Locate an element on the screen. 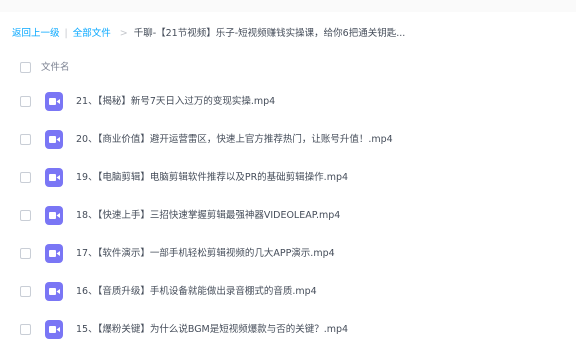 This screenshot has height=356, width=576. file-row: 19、【电脑剪辑】电脑剪辑软件推荐以及PR的基础剪辑操作.mp4 is located at coordinates (288, 178).